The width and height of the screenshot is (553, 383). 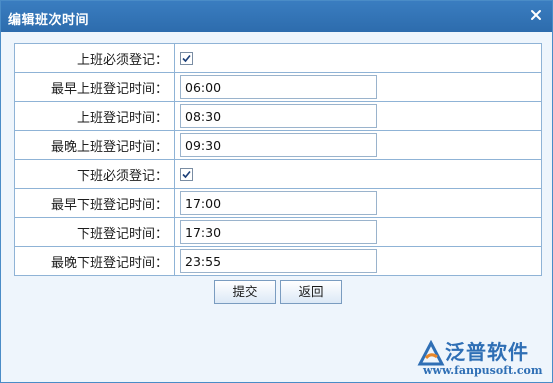 What do you see at coordinates (49, 20) in the screenshot?
I see `dialog-title: 编辑班次时间` at bounding box center [49, 20].